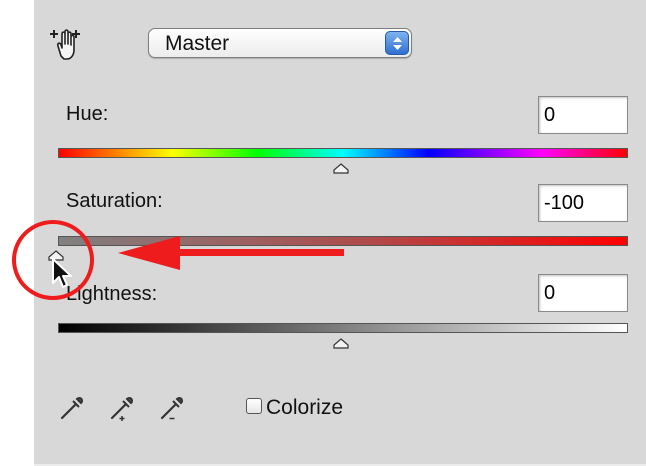  Describe the element at coordinates (305, 407) in the screenshot. I see `colorize-label: Colorize` at that location.